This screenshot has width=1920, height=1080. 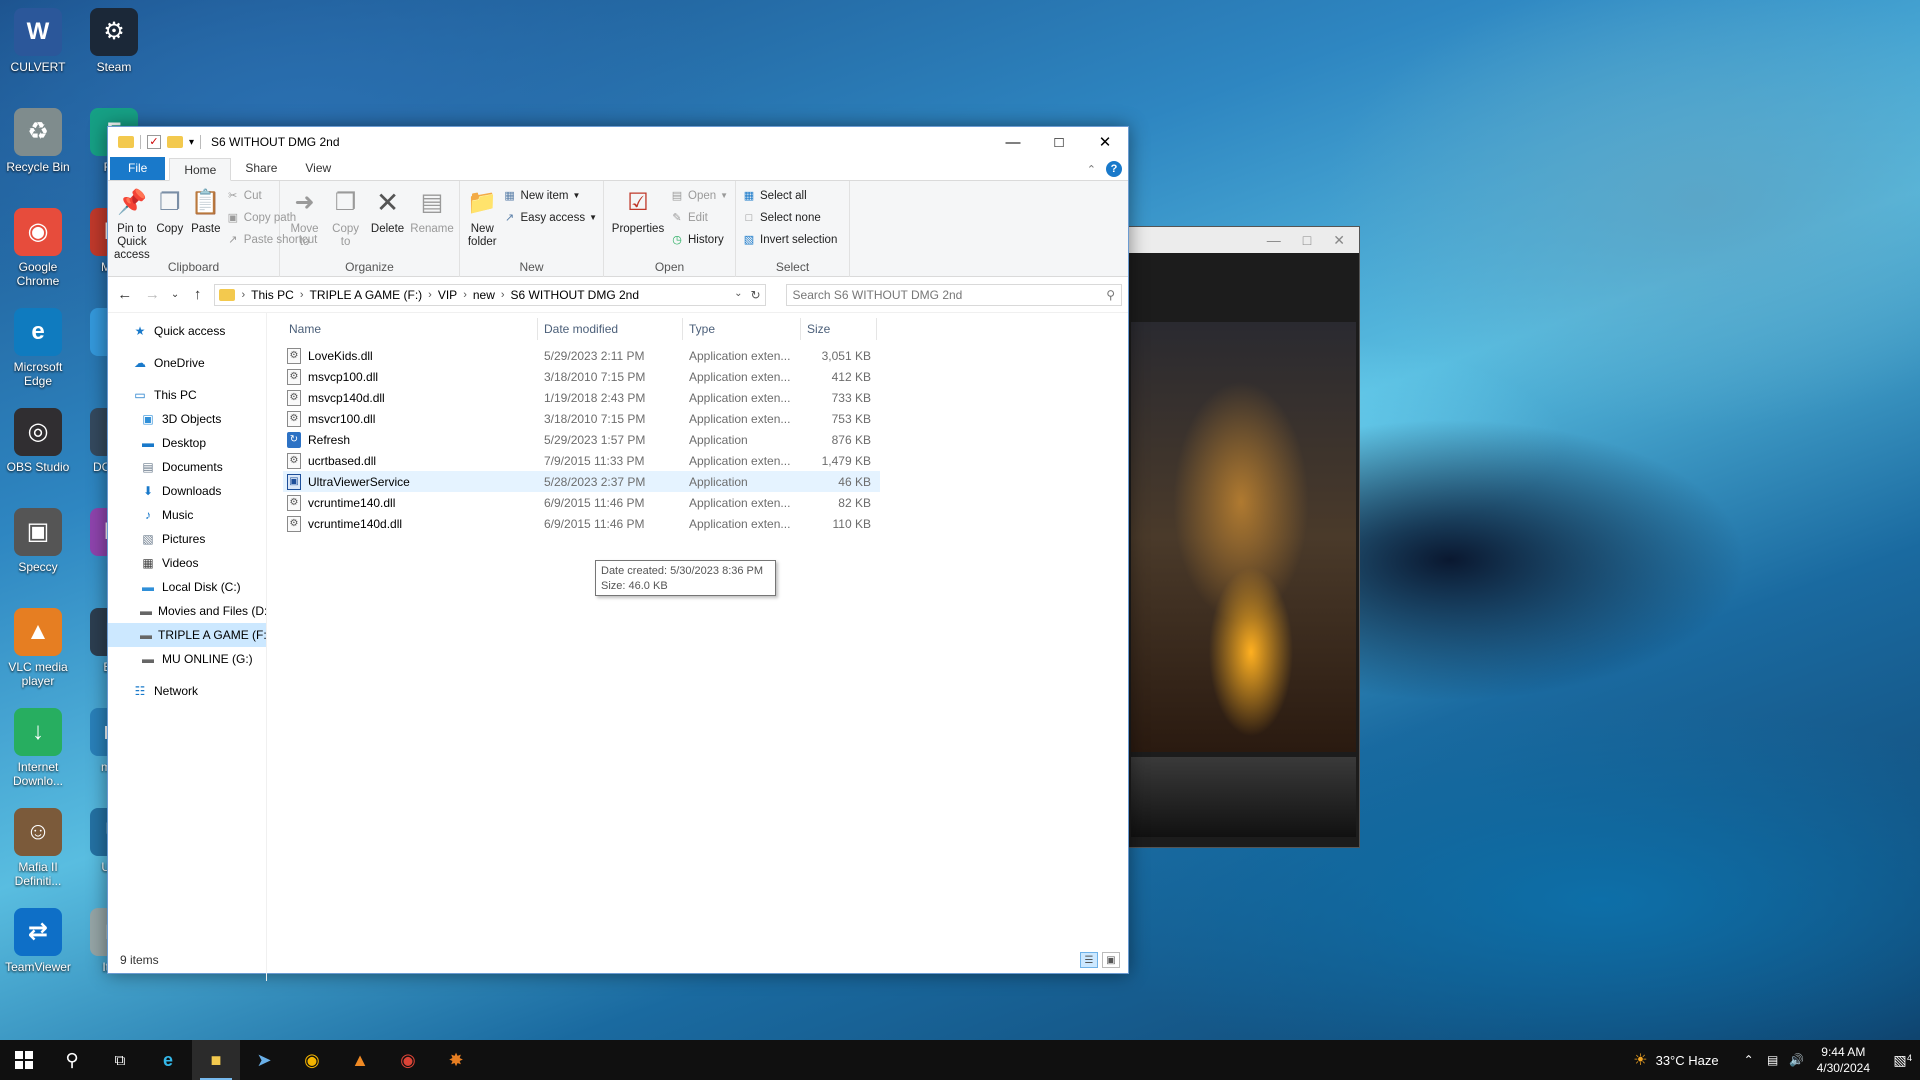 I want to click on task-view-button: ⧉, so click(x=120, y=1060).